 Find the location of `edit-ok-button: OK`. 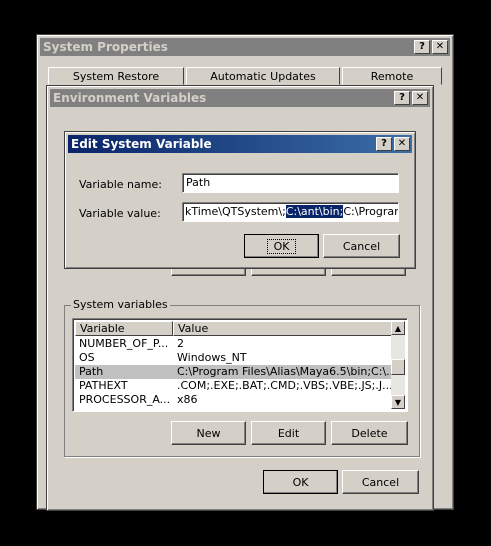

edit-ok-button: OK is located at coordinates (281, 246).